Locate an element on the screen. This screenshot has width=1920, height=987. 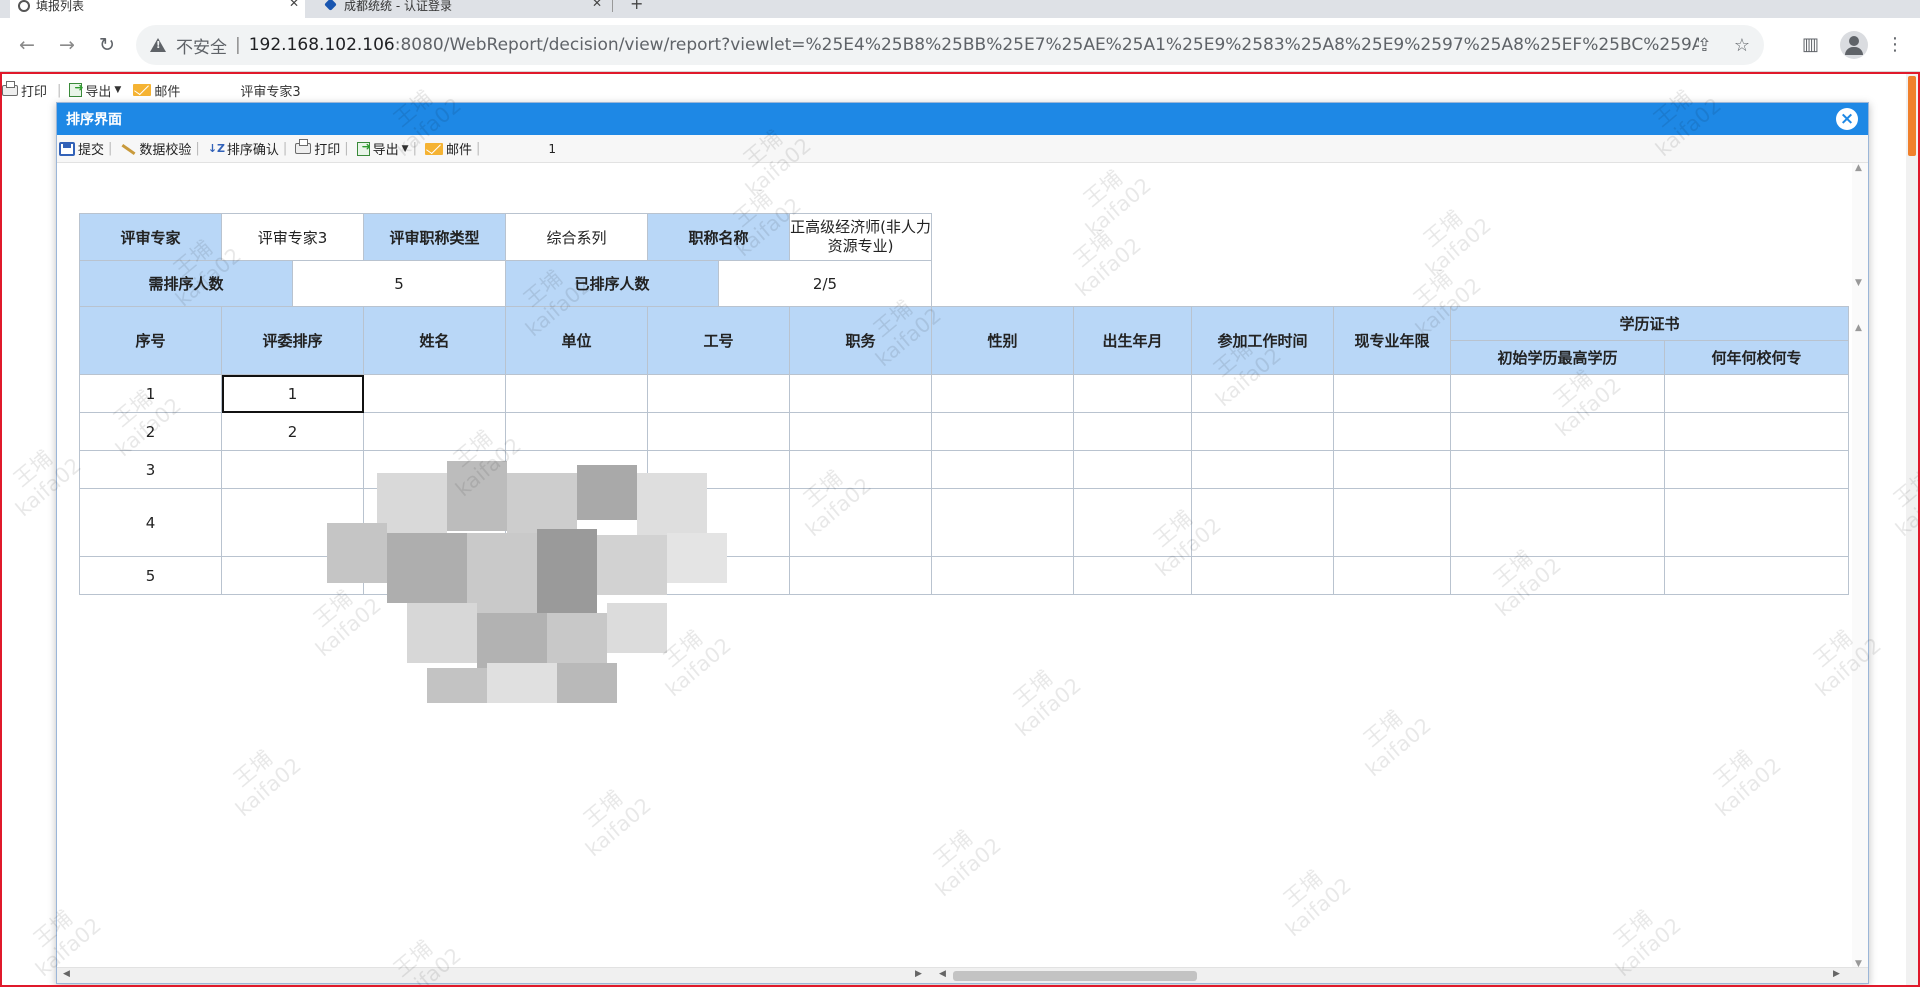
unit-cell is located at coordinates (576, 393).